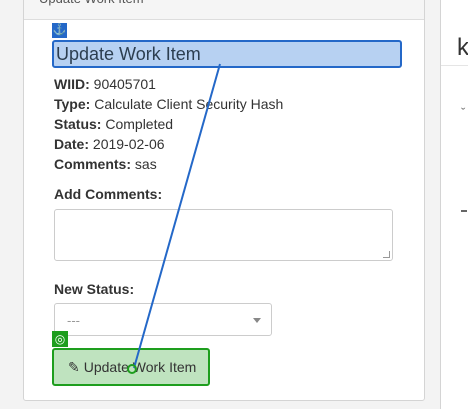 This screenshot has width=468, height=409. What do you see at coordinates (93, 164) in the screenshot?
I see `comments-label: Comments:` at bounding box center [93, 164].